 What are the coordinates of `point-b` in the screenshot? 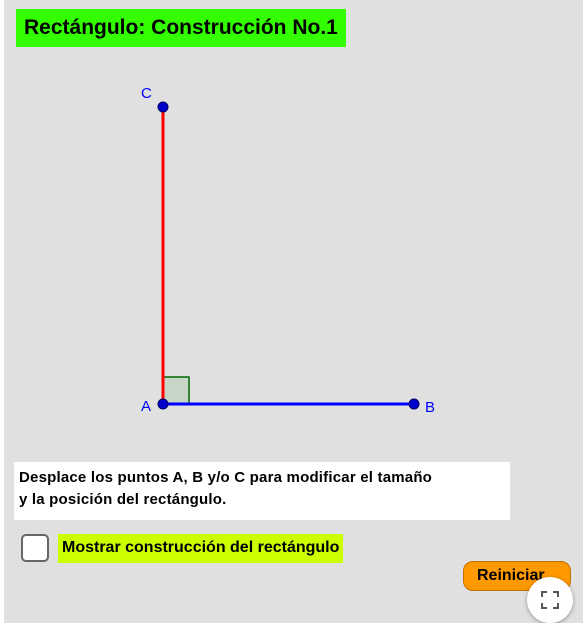 It's located at (414, 404).